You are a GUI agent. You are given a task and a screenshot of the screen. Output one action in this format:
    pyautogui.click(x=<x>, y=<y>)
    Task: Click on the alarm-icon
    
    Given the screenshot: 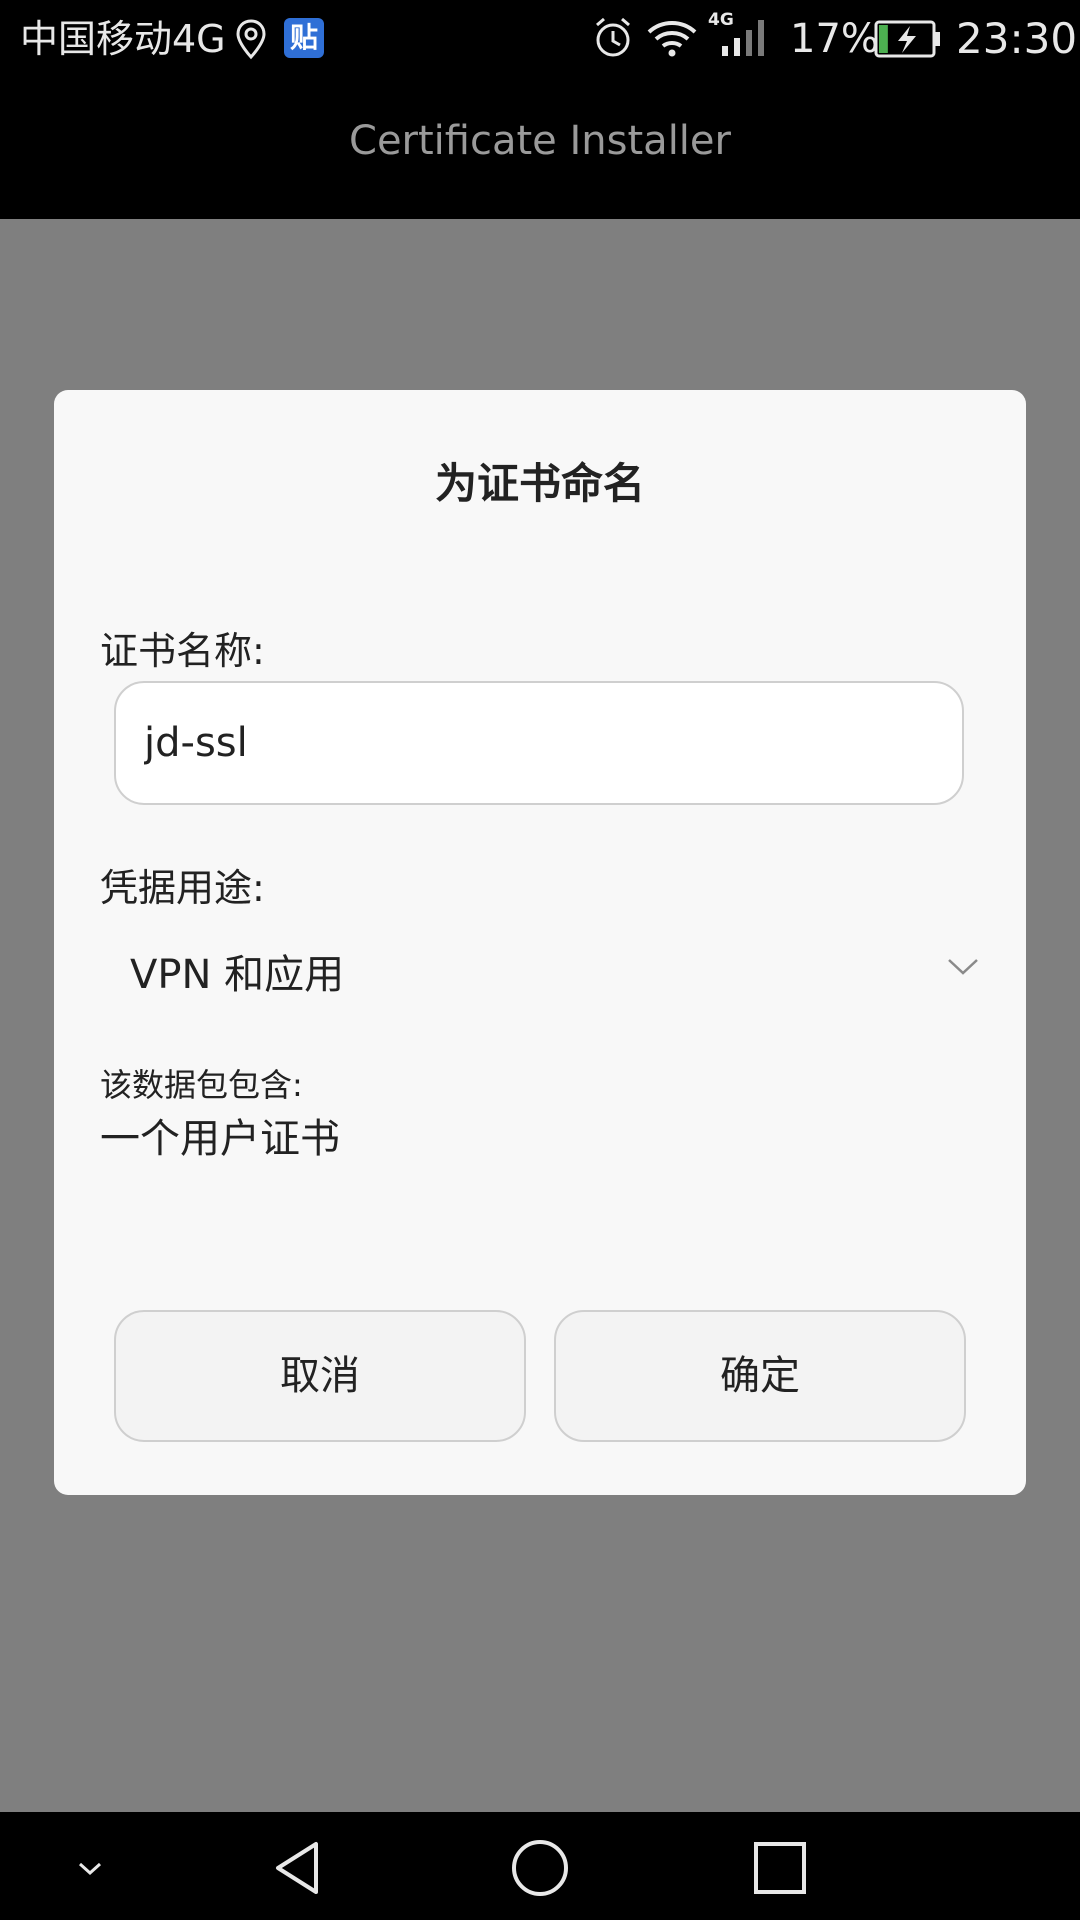 What is the action you would take?
    pyautogui.click(x=613, y=37)
    